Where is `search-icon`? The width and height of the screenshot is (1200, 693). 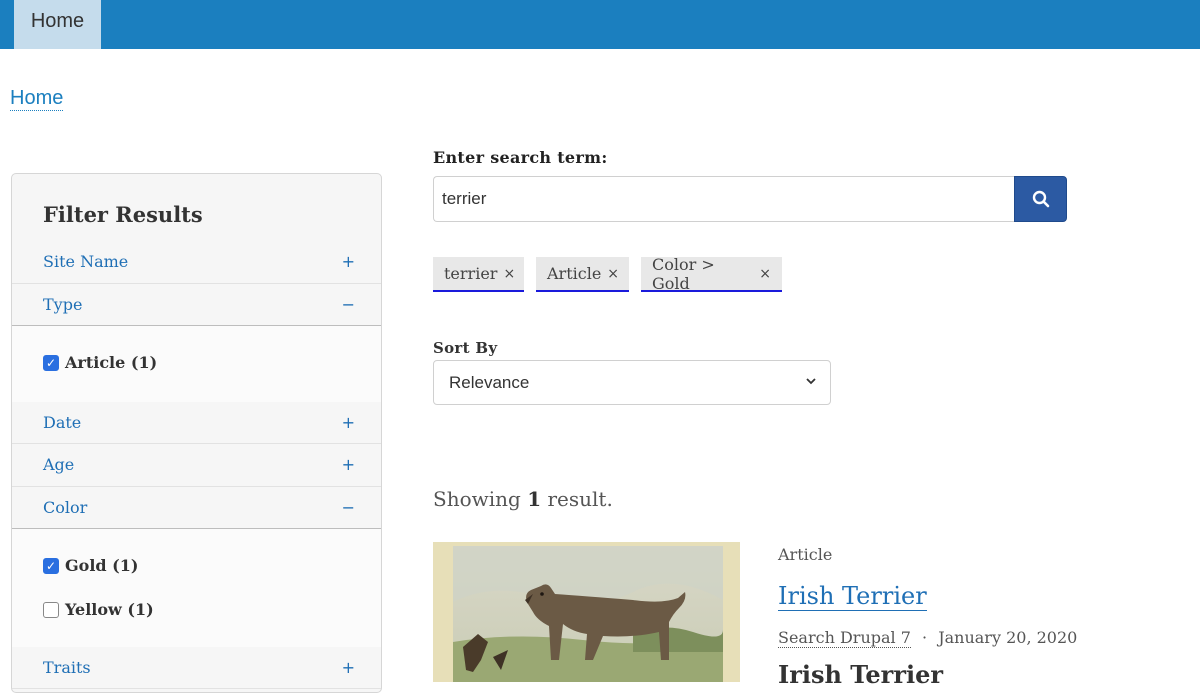
search-icon is located at coordinates (1040, 199).